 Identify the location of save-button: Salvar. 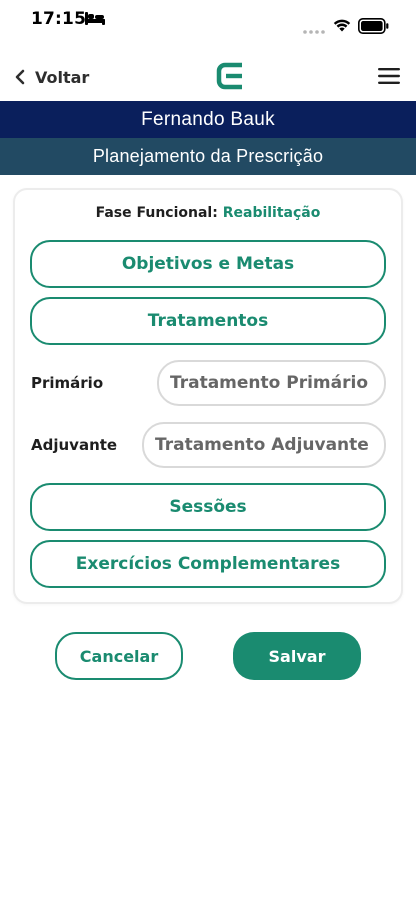
(297, 656).